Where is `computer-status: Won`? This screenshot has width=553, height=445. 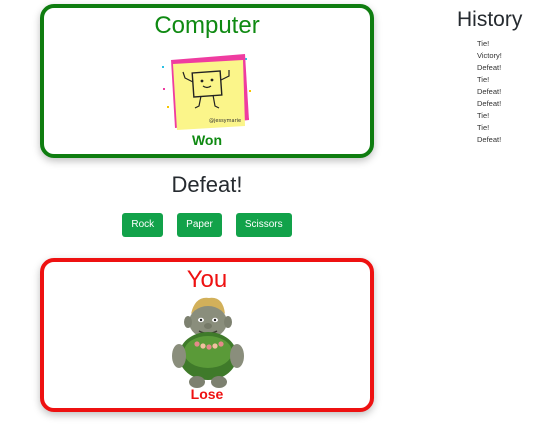 computer-status: Won is located at coordinates (207, 140).